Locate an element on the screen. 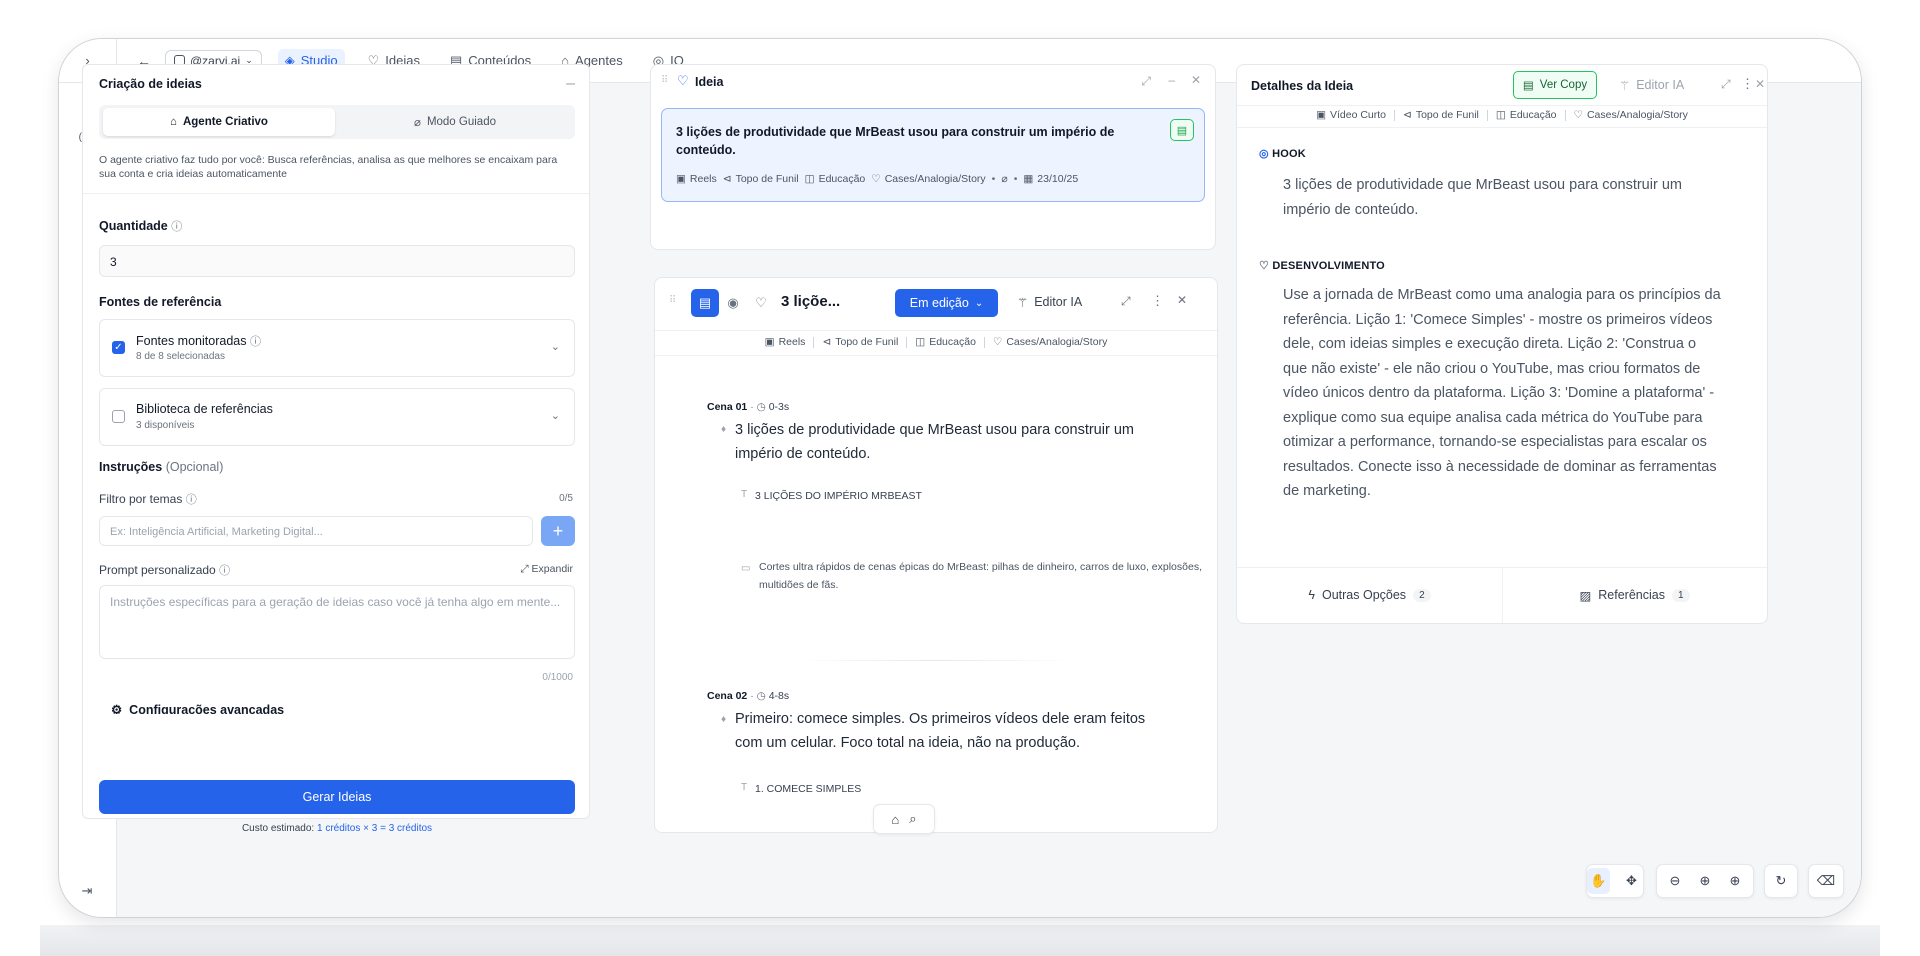 The image size is (1920, 956). tab-creative-agent: ⌂ Agente Criativo is located at coordinates (219, 122).